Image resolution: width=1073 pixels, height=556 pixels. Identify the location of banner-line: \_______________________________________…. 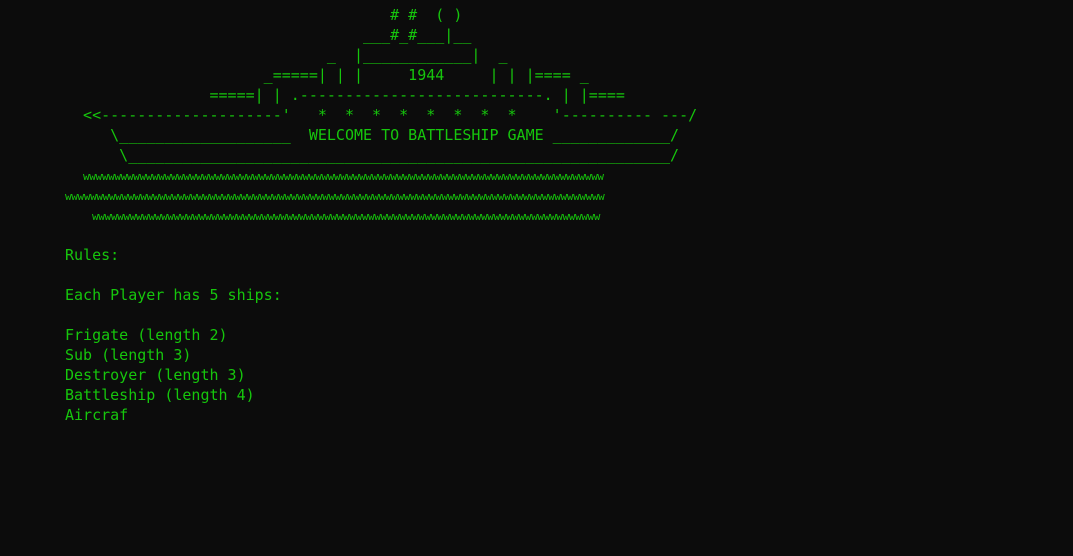
(372, 155).